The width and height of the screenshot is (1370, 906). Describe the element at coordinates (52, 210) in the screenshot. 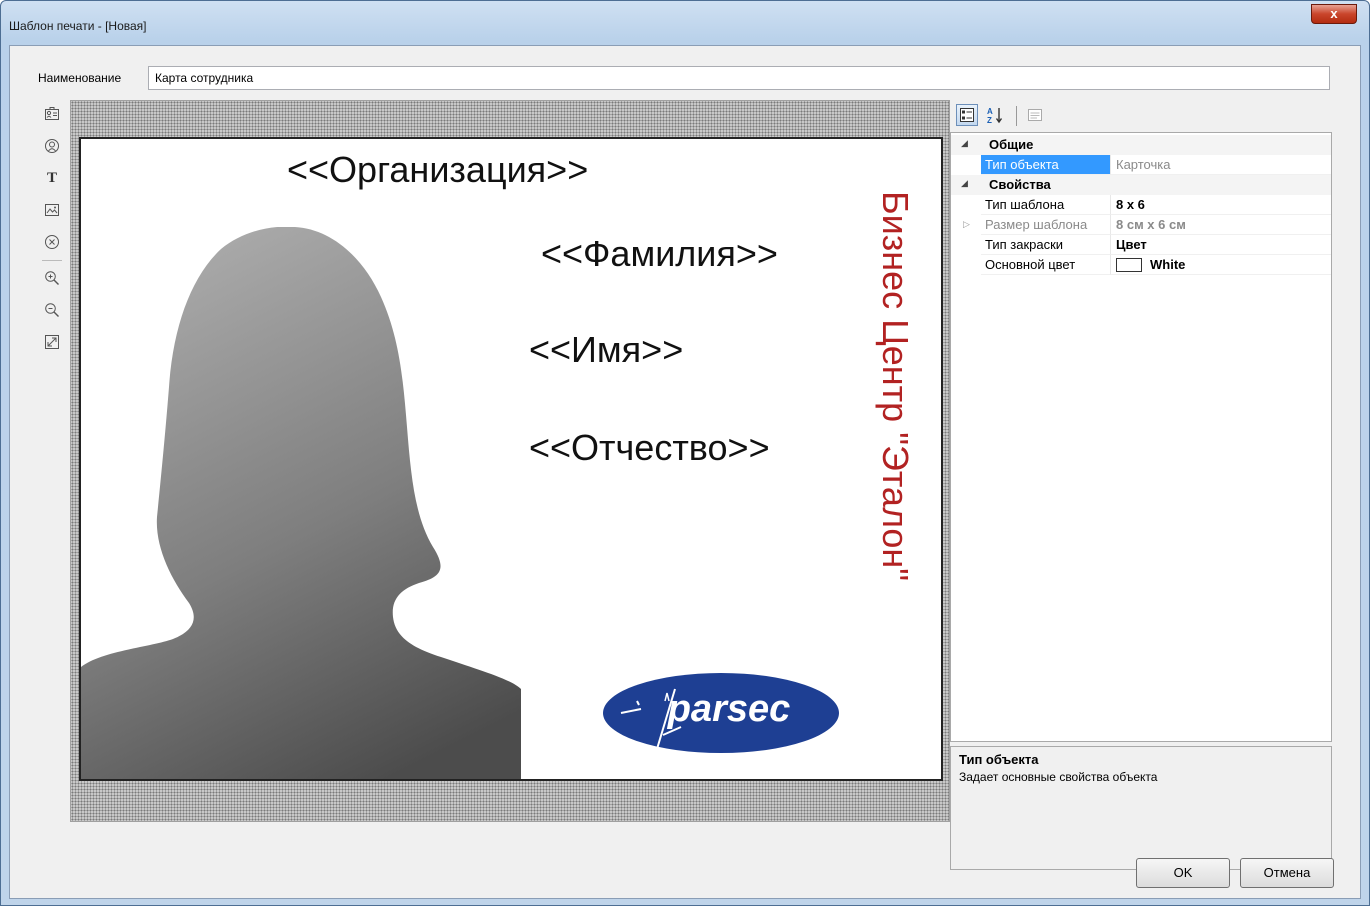

I see `image-icon` at that location.